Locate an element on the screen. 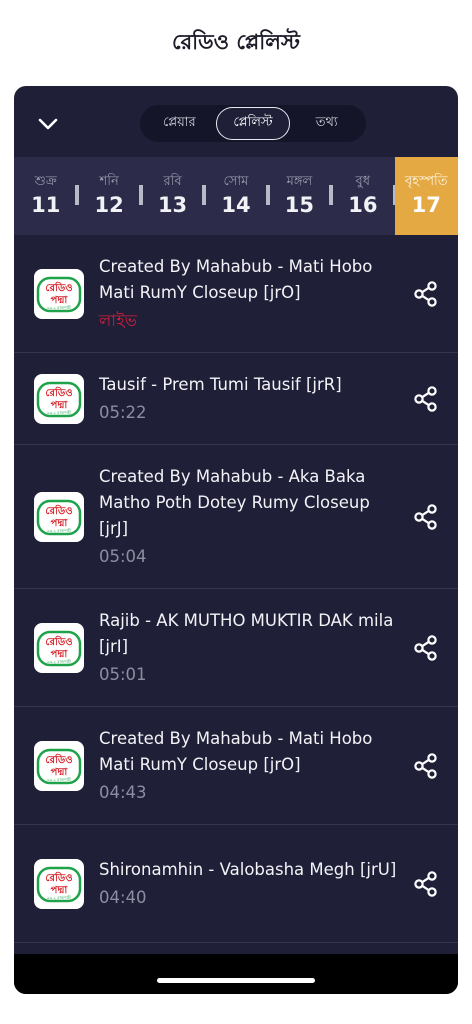 The image size is (472, 1024). page-title: রেডিও প্লেলিস্ট is located at coordinates (236, 42).